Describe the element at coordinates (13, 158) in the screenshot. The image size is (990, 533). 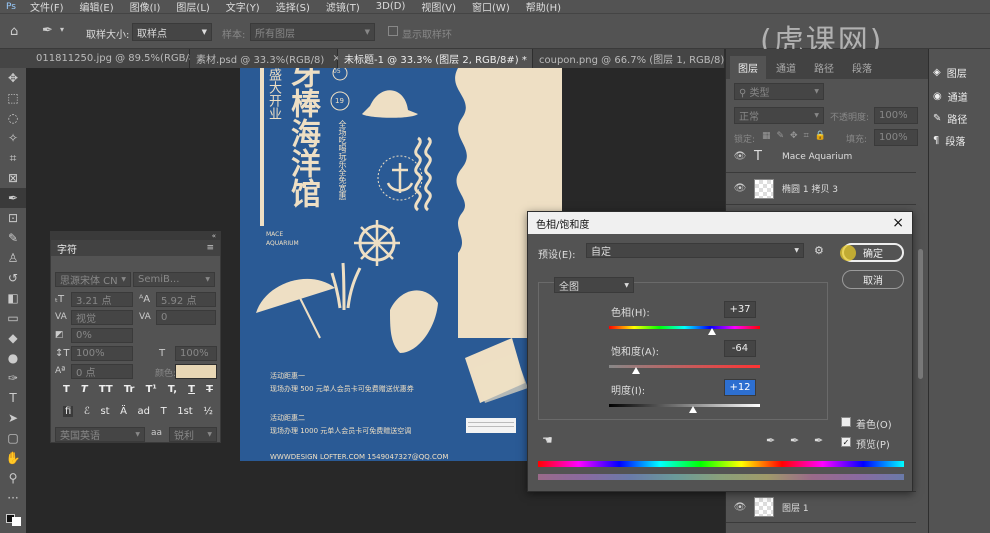
I see `crop-tool-icon: ⌗` at that location.